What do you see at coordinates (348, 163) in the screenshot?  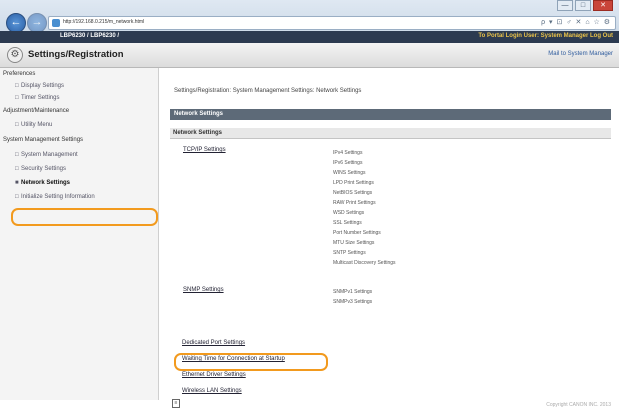 I see `tcpip-subitem: IPv6 Settings` at bounding box center [348, 163].